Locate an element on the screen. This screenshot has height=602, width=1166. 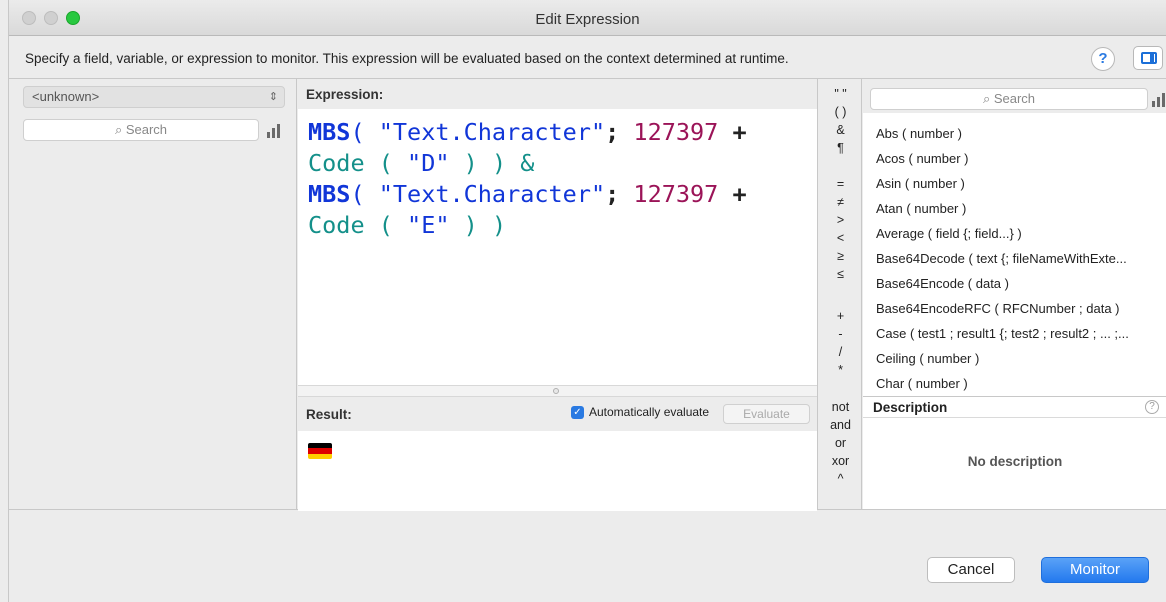
germany-flag-icon is located at coordinates (320, 451).